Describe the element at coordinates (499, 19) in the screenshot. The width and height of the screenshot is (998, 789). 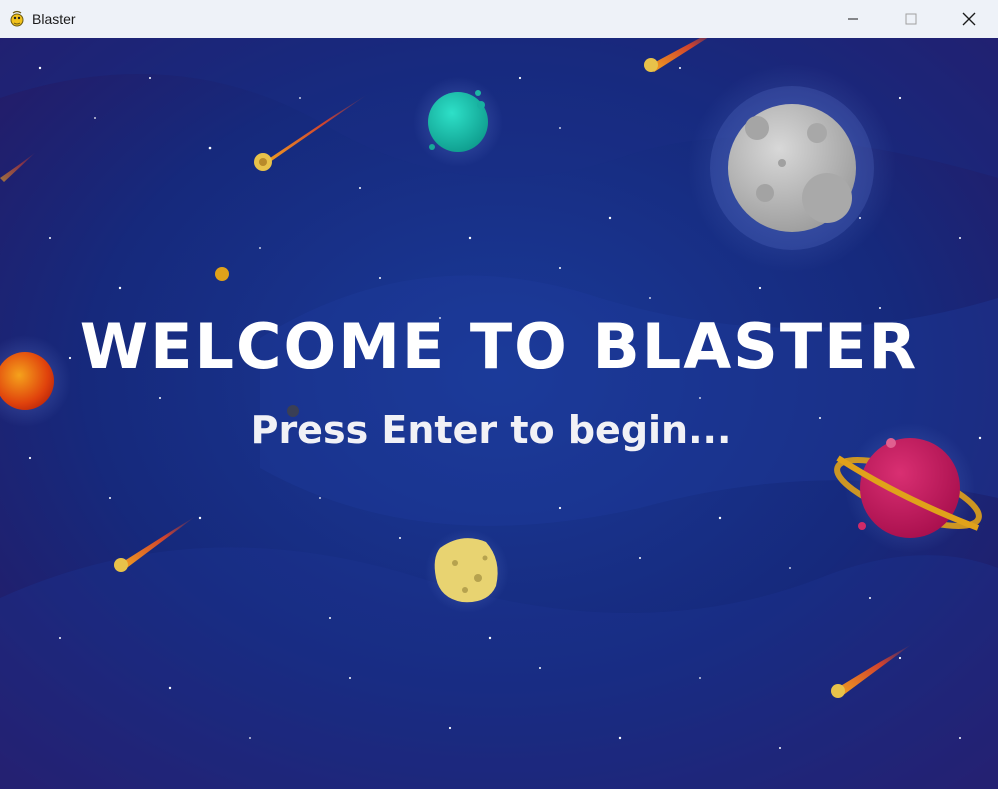
I see `title-bar: Blaster` at that location.